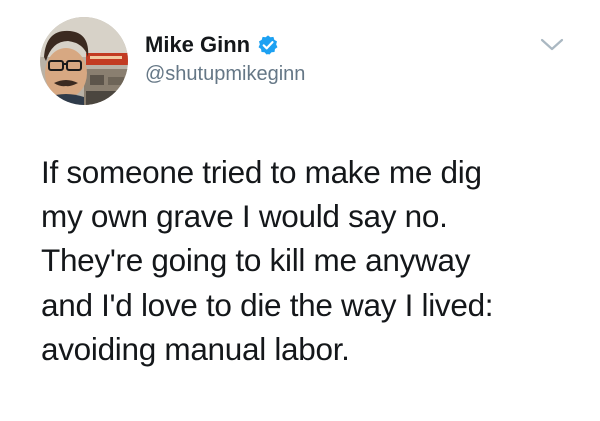 This screenshot has height=421, width=600. What do you see at coordinates (267, 304) in the screenshot?
I see `tweet-text-line: and I'd love to die the way I lived:` at bounding box center [267, 304].